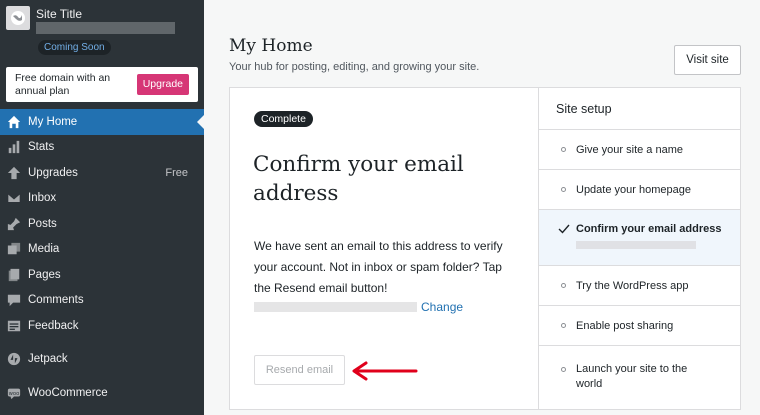 This screenshot has width=760, height=415. I want to click on sidebar-item-comments: Comments, so click(102, 301).